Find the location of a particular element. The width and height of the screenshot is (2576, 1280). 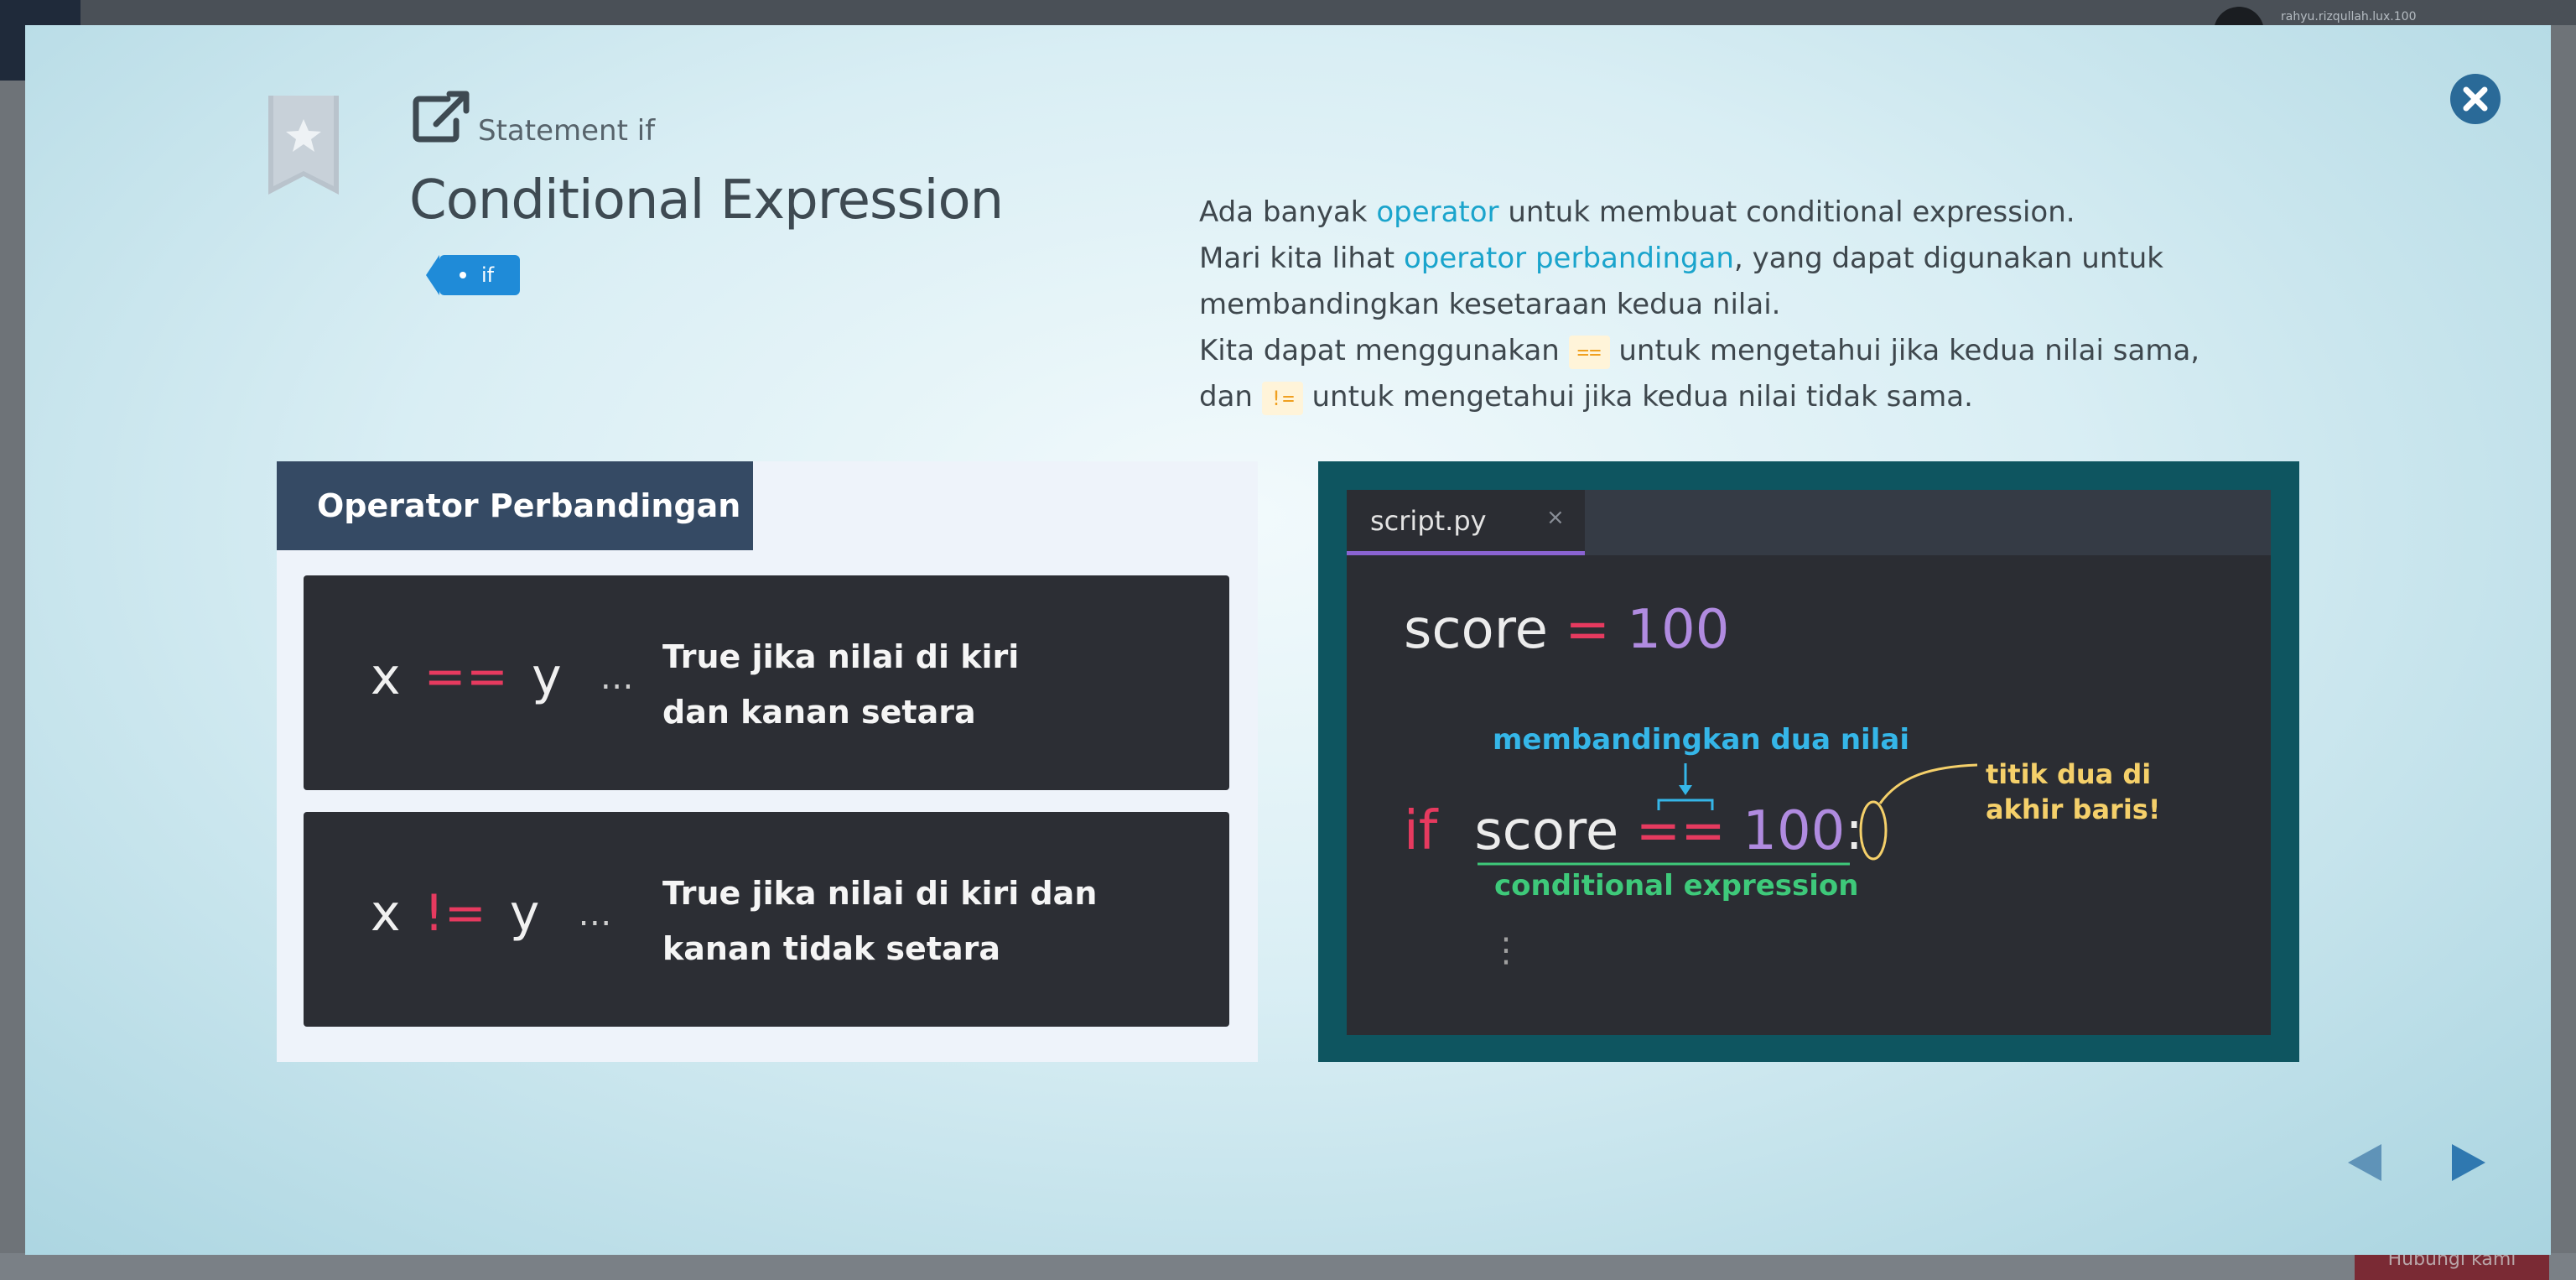

operator-description-line: dan kanan setara is located at coordinates (819, 712).